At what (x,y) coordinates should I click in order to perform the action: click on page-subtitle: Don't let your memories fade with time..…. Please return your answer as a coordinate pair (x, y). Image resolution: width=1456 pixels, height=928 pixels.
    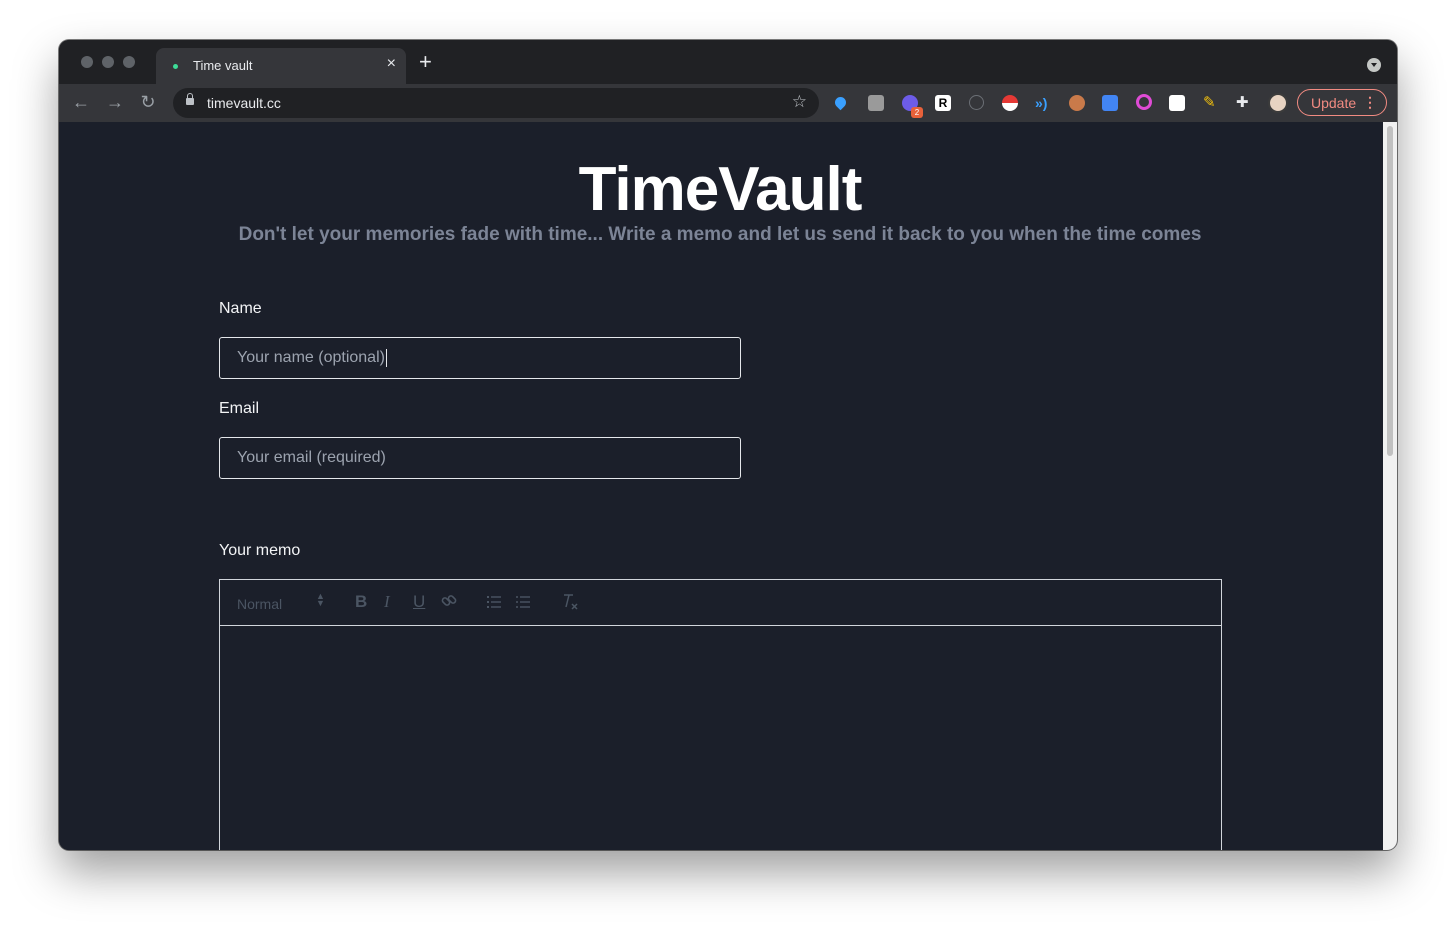
    Looking at the image, I should click on (720, 234).